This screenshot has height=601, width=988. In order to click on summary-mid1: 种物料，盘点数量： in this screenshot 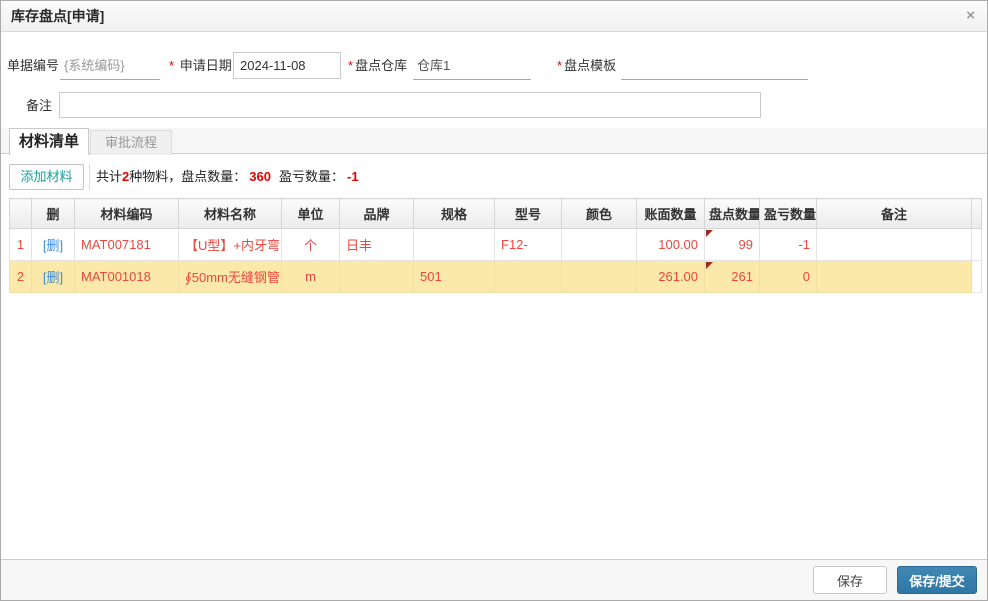, I will do `click(188, 176)`.